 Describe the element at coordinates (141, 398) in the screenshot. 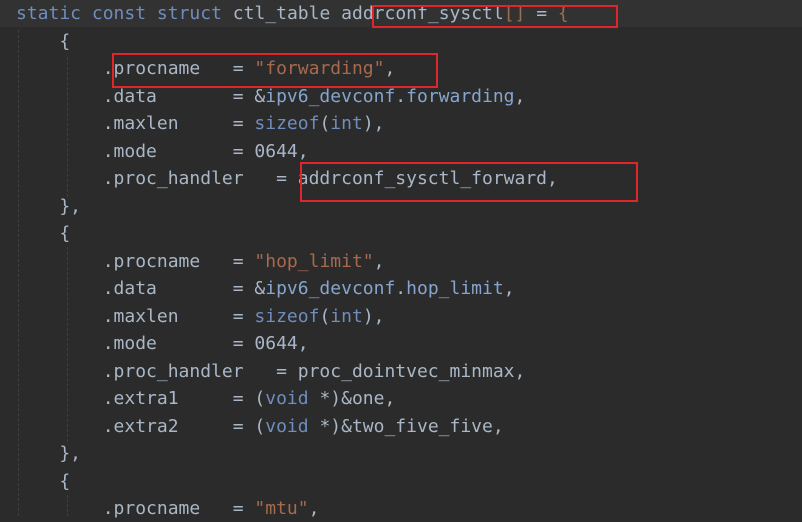

I see `code-token: .extra1 = (` at that location.